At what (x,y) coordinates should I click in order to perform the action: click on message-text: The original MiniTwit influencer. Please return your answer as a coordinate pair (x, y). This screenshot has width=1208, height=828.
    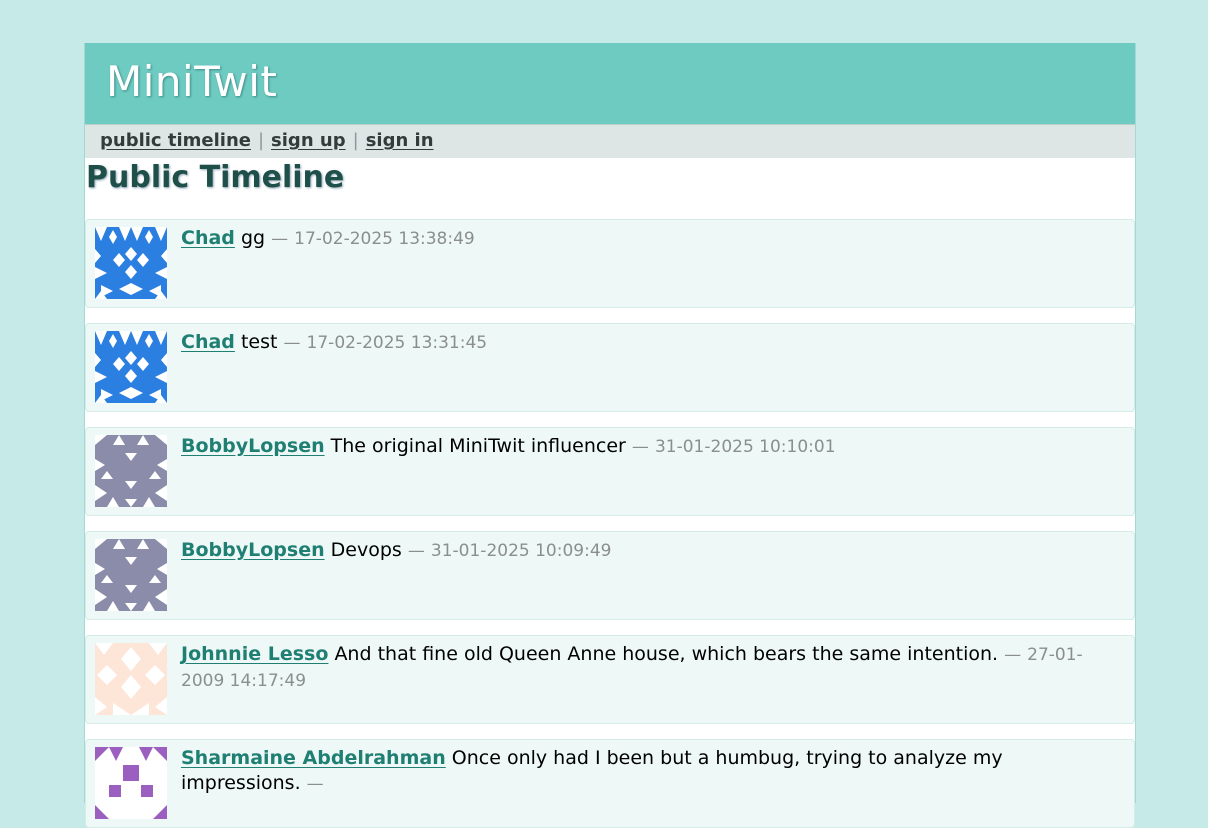
    Looking at the image, I should click on (478, 446).